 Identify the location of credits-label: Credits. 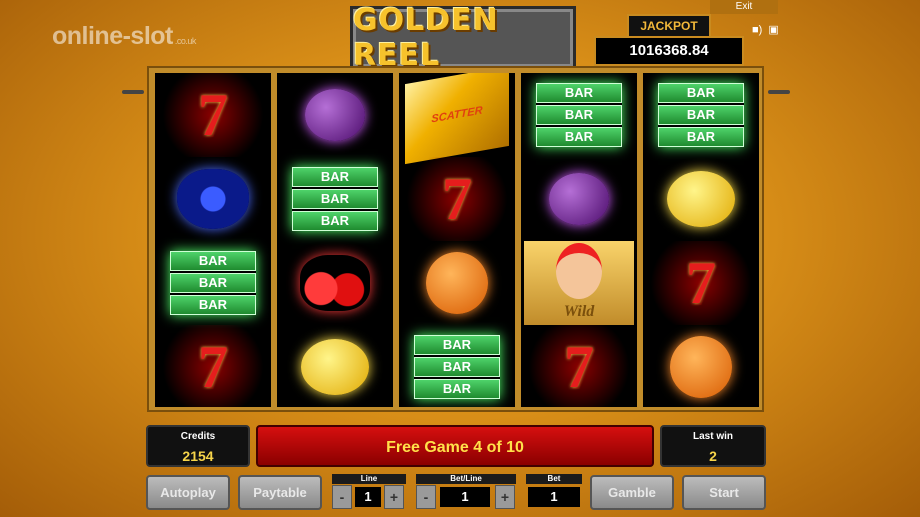
(198, 436).